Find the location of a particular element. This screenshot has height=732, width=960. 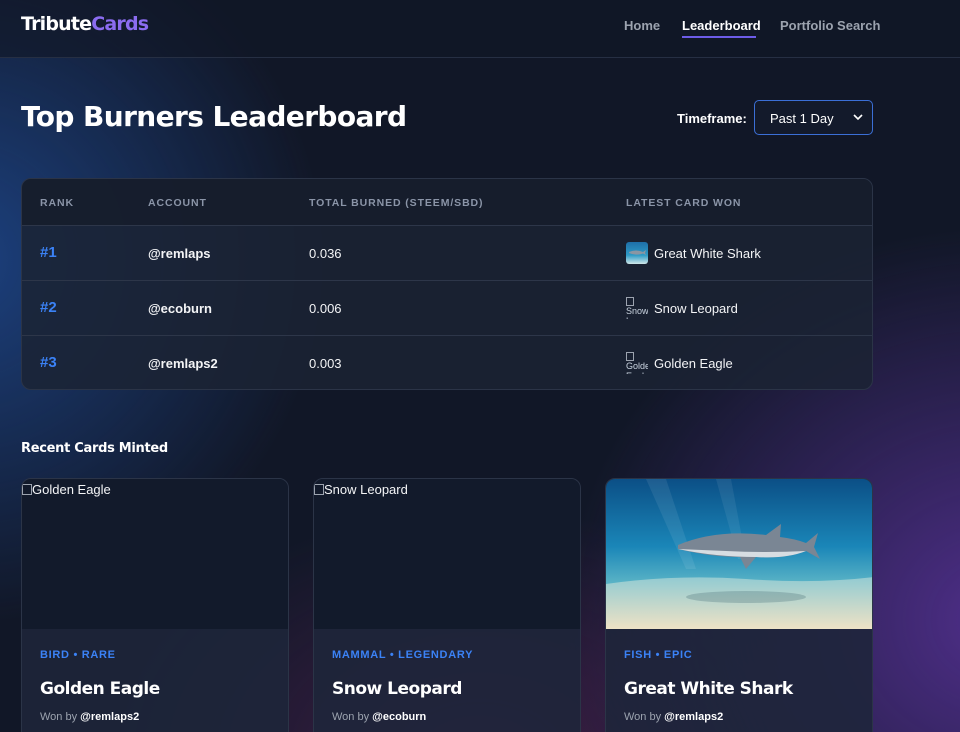

burned-amount: 0.006 is located at coordinates (325, 308).